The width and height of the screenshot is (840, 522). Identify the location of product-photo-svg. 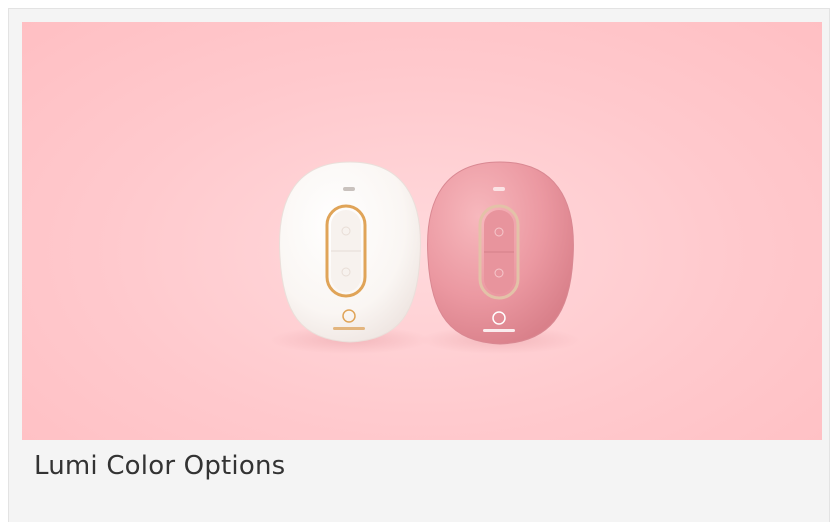
(425, 257).